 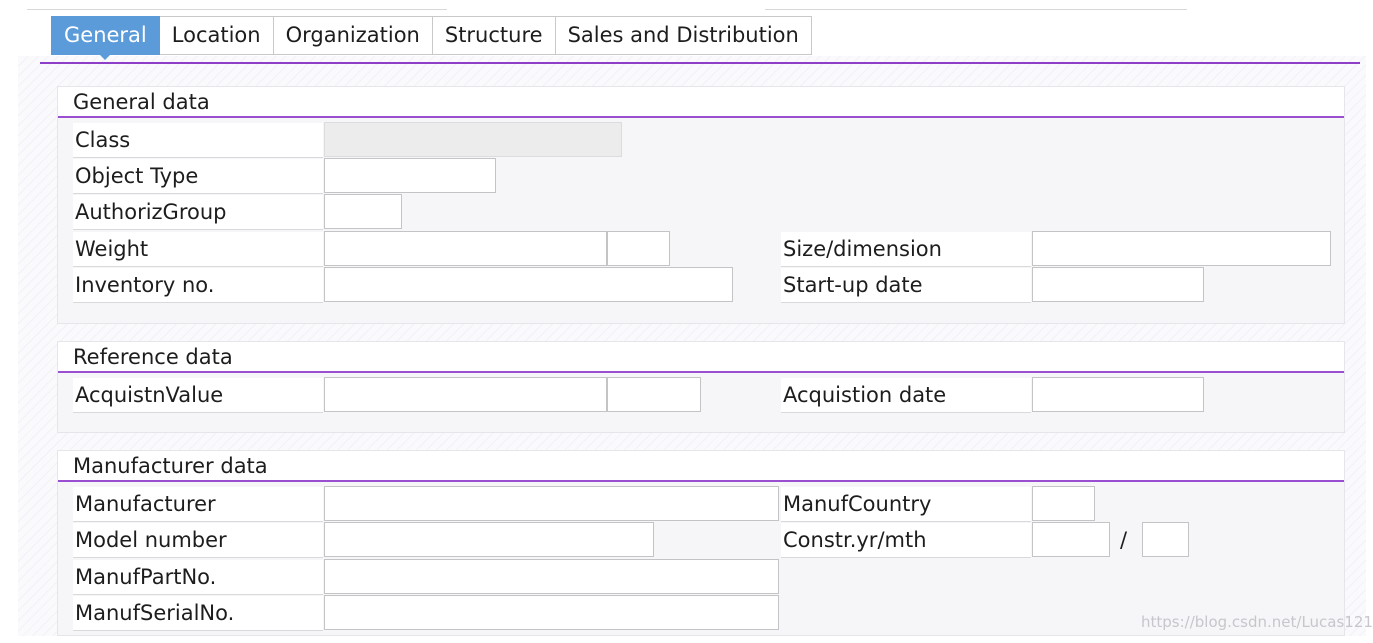 What do you see at coordinates (198, 140) in the screenshot?
I see `class-label: Class` at bounding box center [198, 140].